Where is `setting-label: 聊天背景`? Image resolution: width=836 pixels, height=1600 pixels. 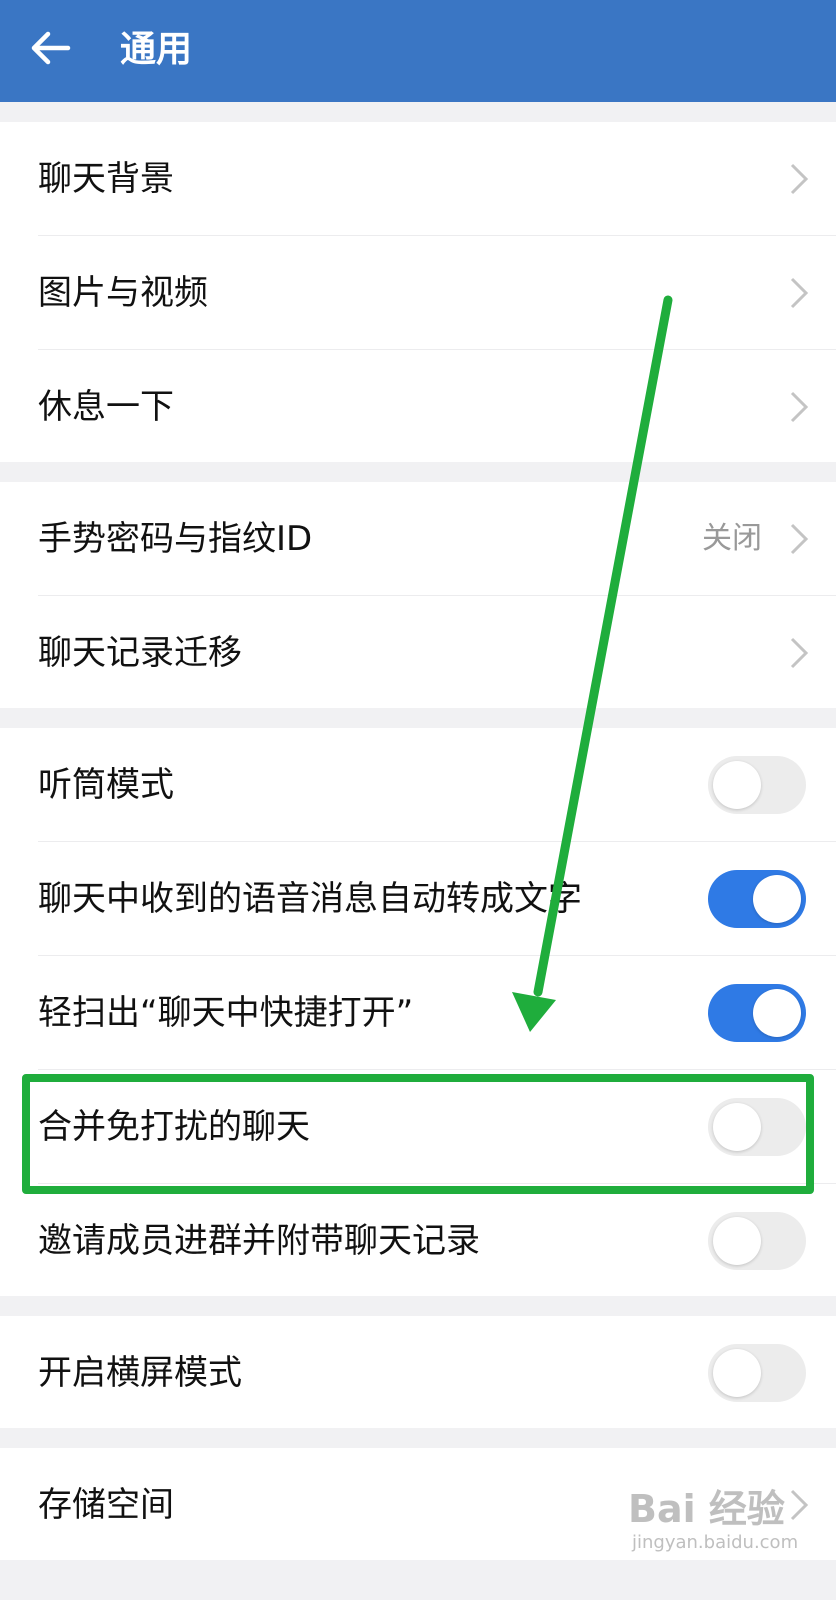 setting-label: 聊天背景 is located at coordinates (106, 179).